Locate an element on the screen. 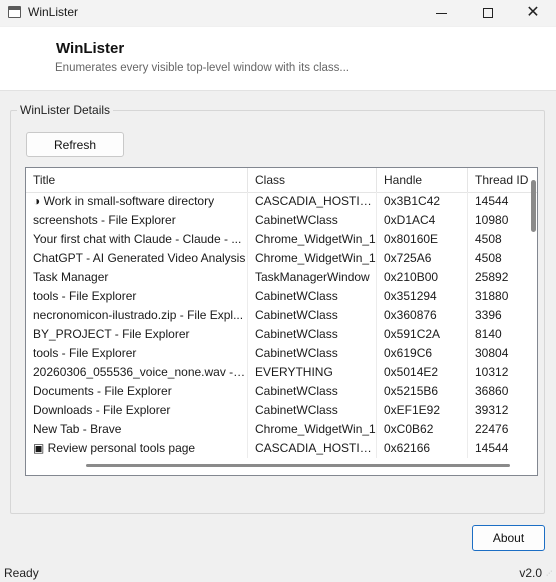 The height and width of the screenshot is (582, 556). app-window-icon is located at coordinates (14, 12).